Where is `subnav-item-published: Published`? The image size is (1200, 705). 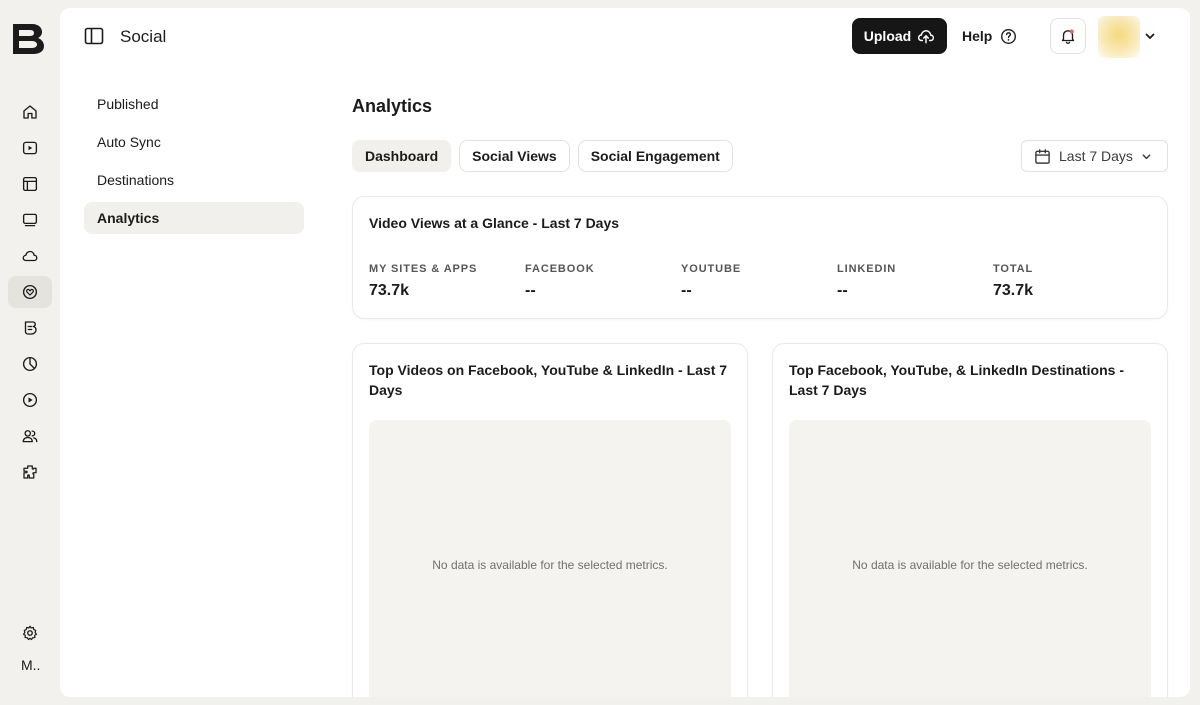 subnav-item-published: Published is located at coordinates (194, 104).